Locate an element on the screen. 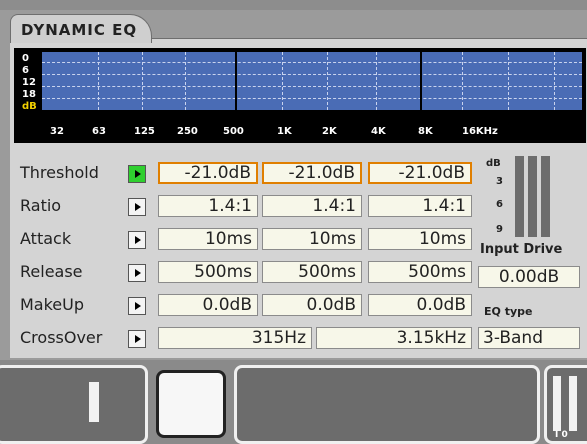 This screenshot has height=444, width=587. ratio-label: Ratio is located at coordinates (41, 205).